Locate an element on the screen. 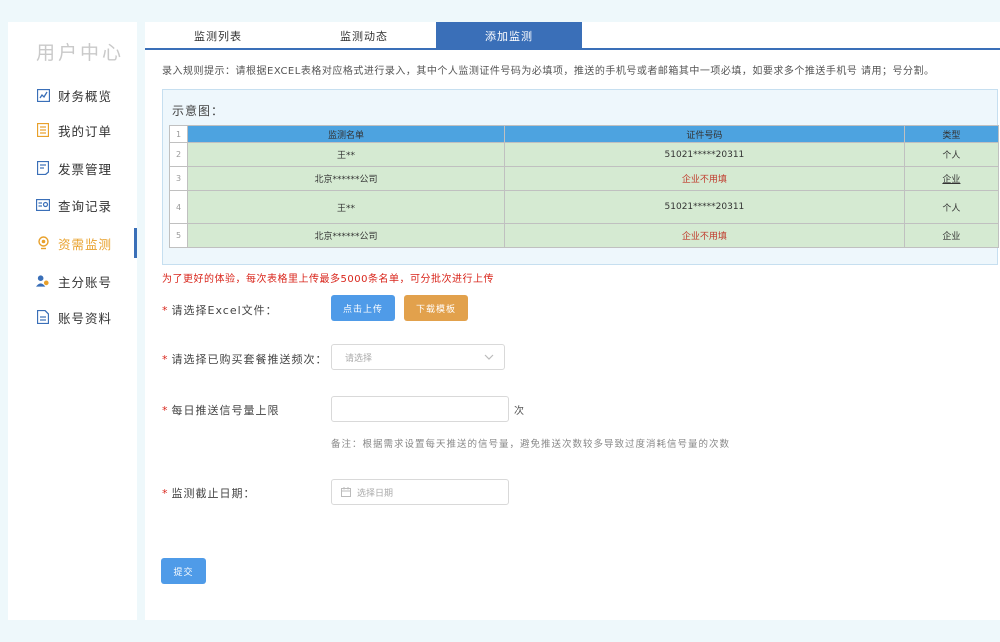 The width and height of the screenshot is (1000, 642). sidebar: 用户中心 财务概览 我的订单 发票管理 查询记录 资需监测 主分账号 账号资料 is located at coordinates (72, 321).